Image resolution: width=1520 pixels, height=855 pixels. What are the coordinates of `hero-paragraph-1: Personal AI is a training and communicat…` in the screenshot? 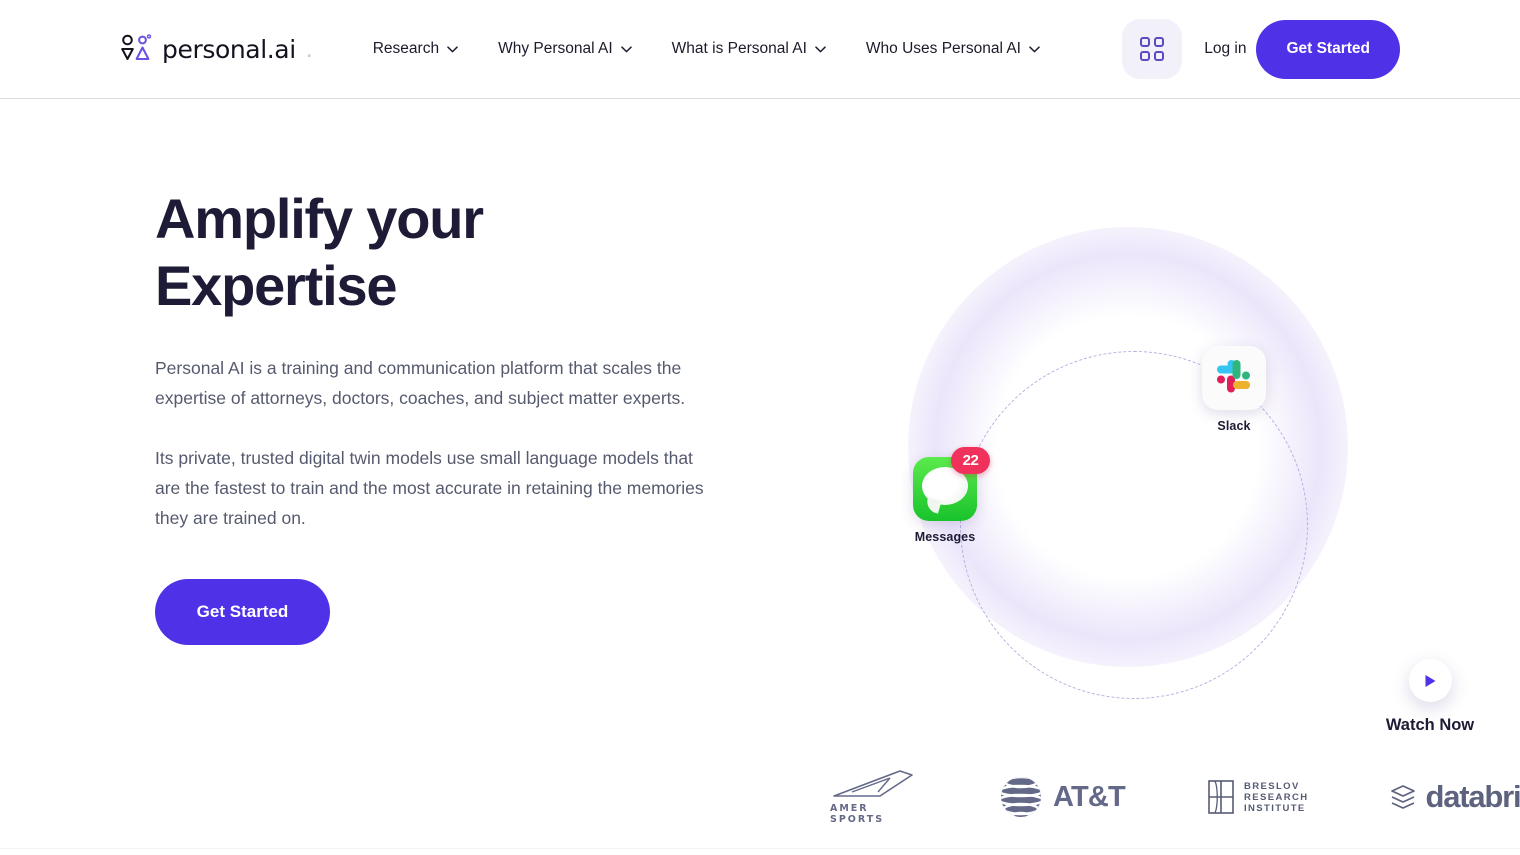 It's located at (420, 383).